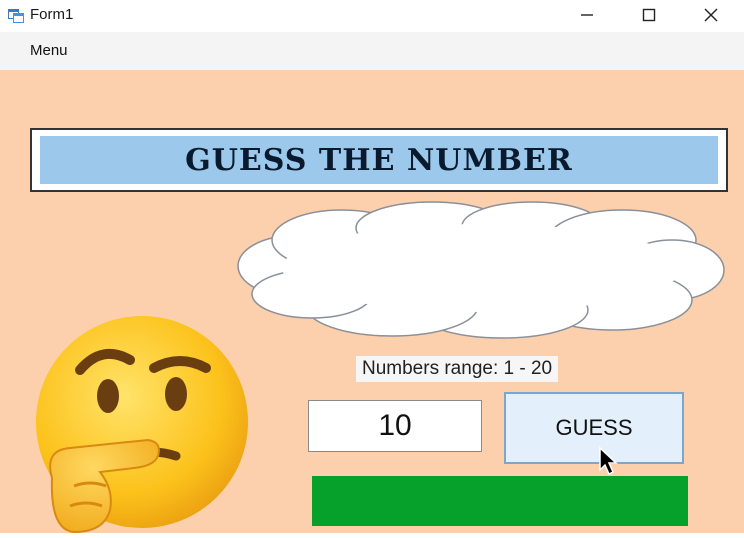 This screenshot has height=538, width=744. I want to click on menu-bar: Menu, so click(372, 51).